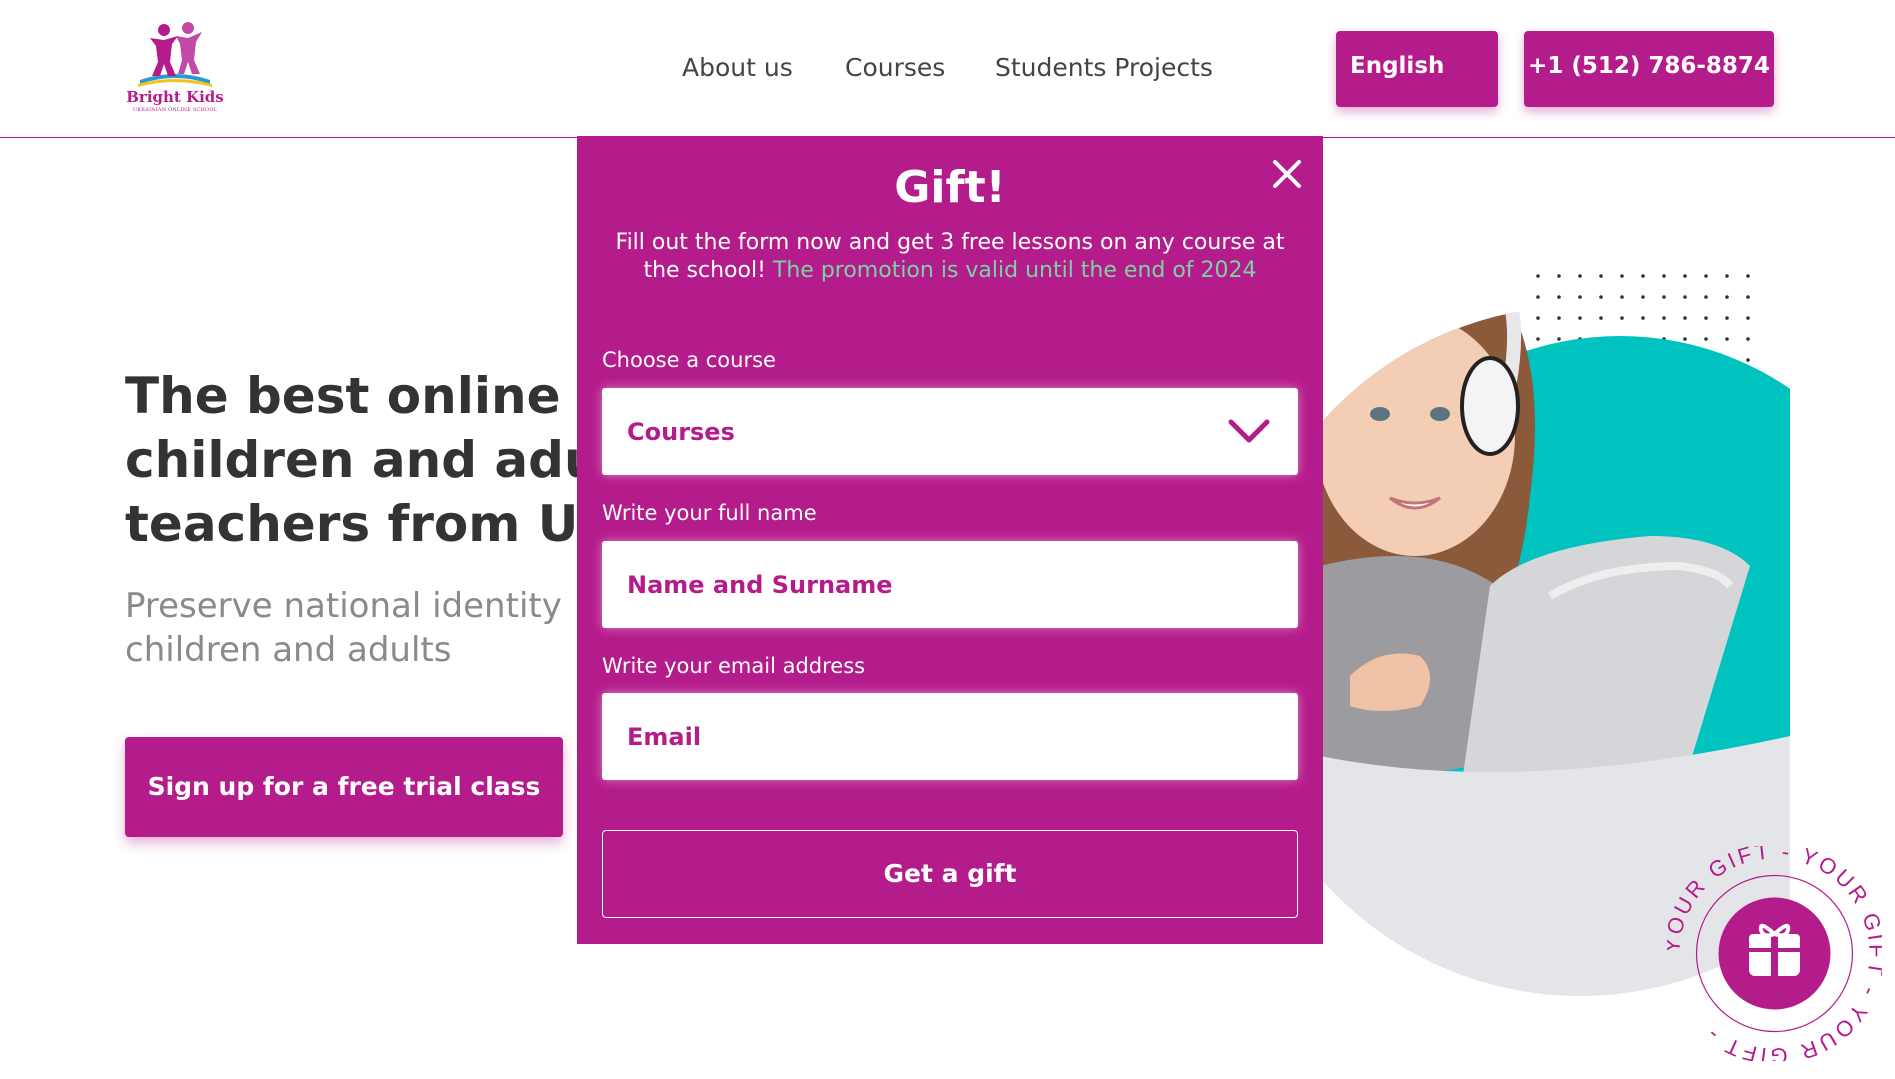 This screenshot has width=1895, height=1079. I want to click on email-label: Write your email address, so click(734, 666).